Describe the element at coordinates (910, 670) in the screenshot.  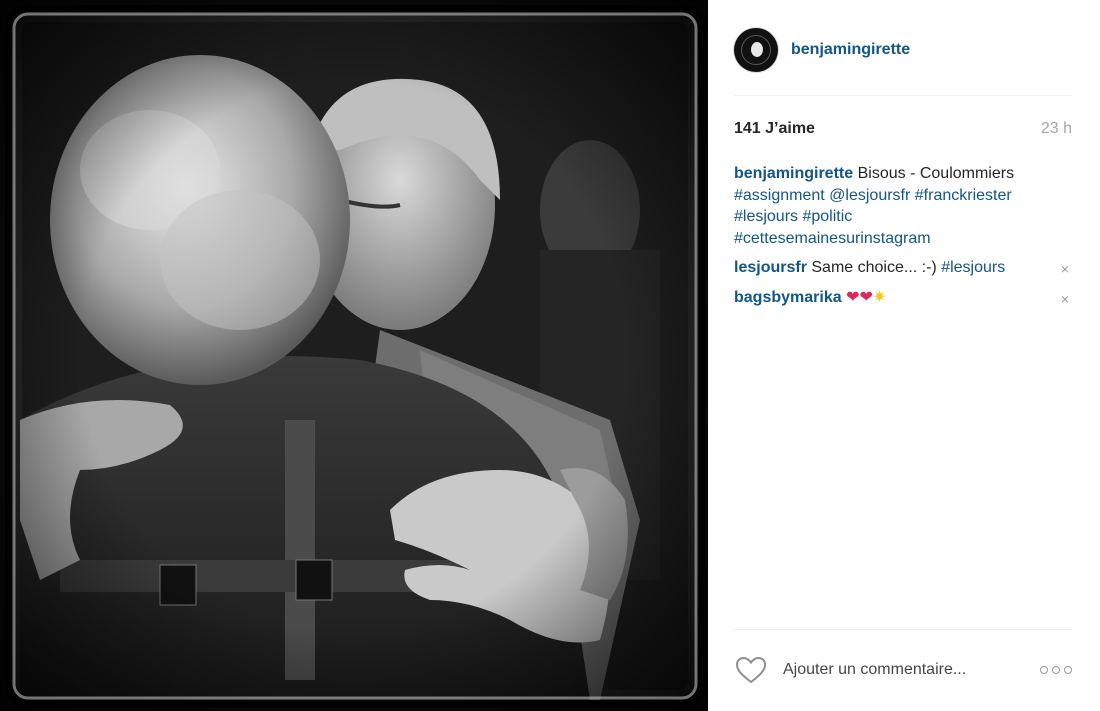
I see `comment-input` at that location.